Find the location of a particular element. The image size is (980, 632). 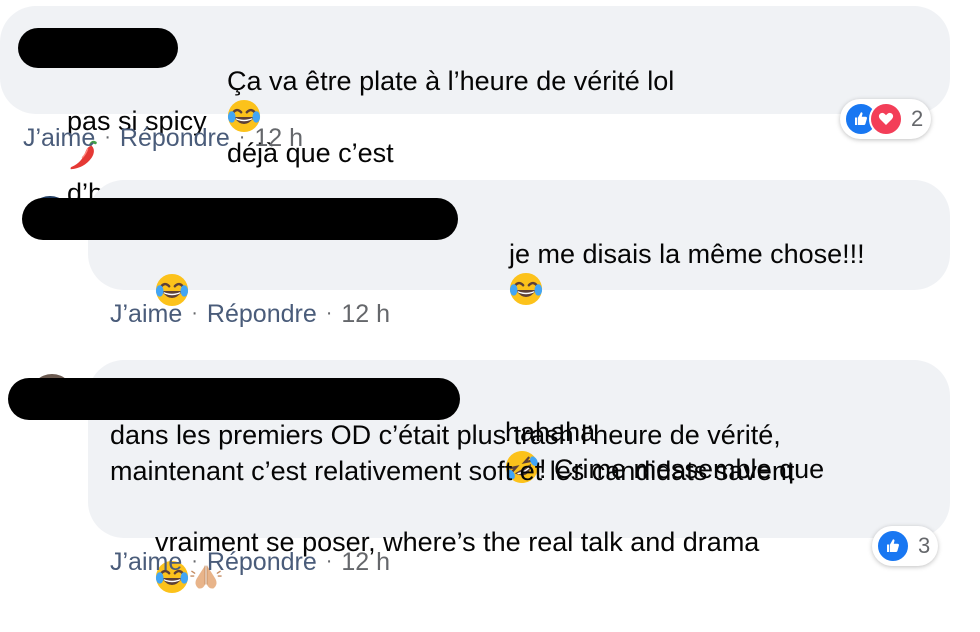

reactions-summary: 2 is located at coordinates (886, 119).